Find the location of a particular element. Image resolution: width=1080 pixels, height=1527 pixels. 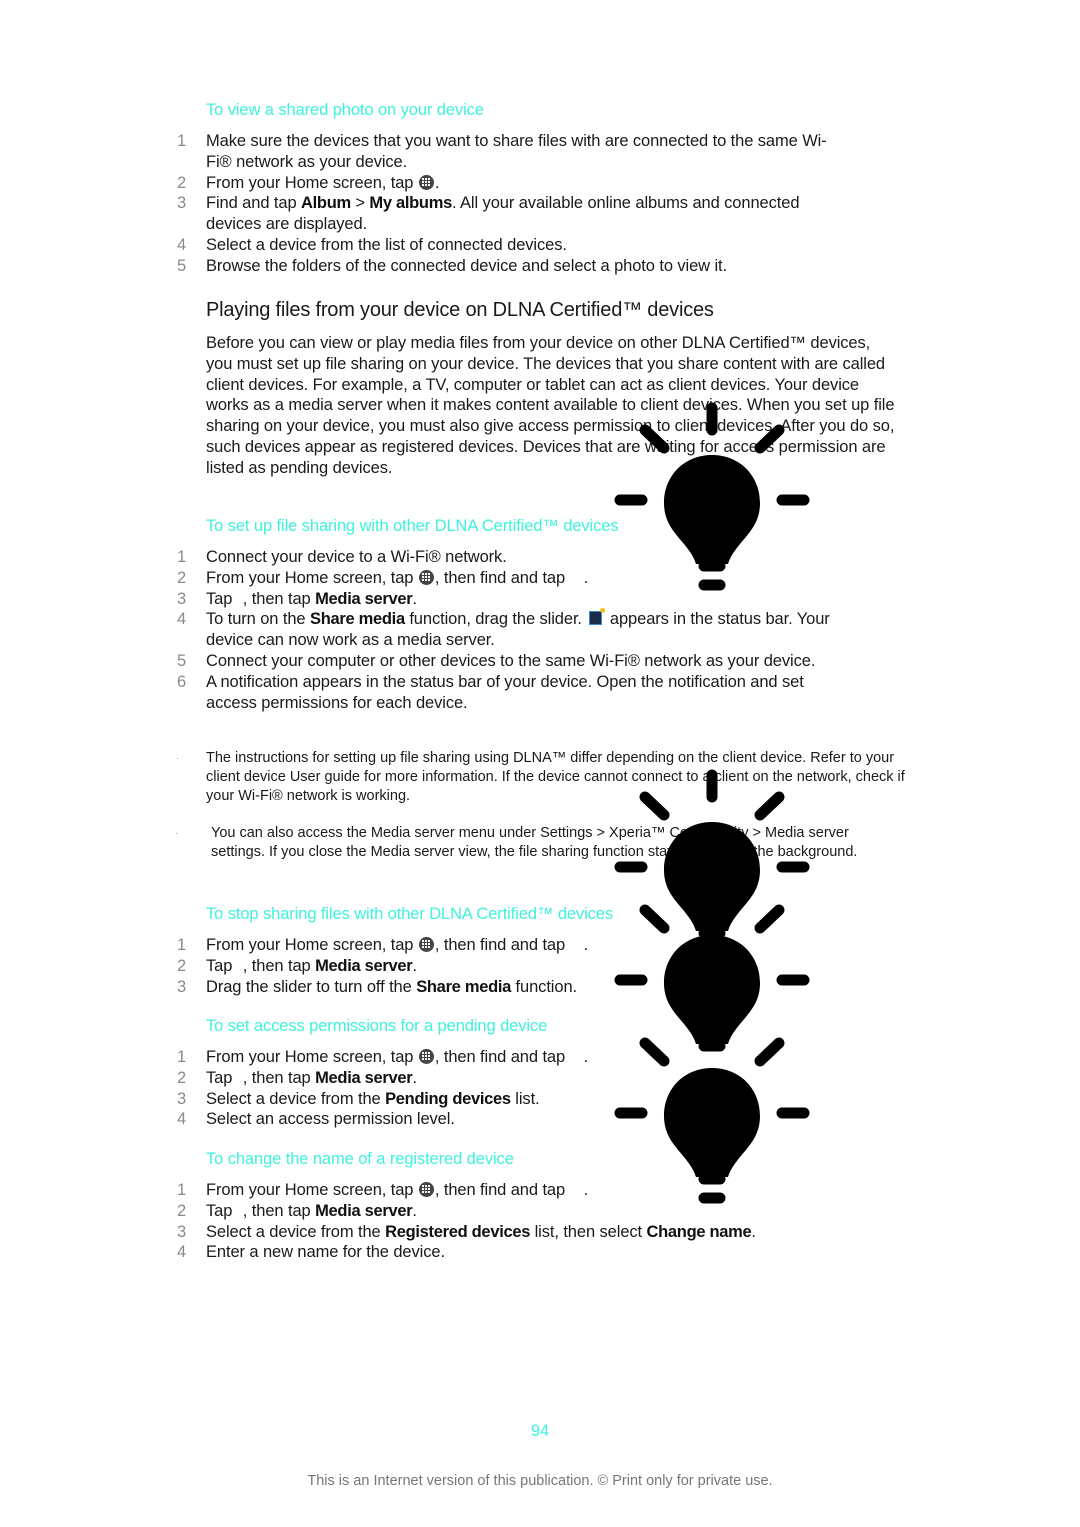

step-number: 6 is located at coordinates (182, 681).